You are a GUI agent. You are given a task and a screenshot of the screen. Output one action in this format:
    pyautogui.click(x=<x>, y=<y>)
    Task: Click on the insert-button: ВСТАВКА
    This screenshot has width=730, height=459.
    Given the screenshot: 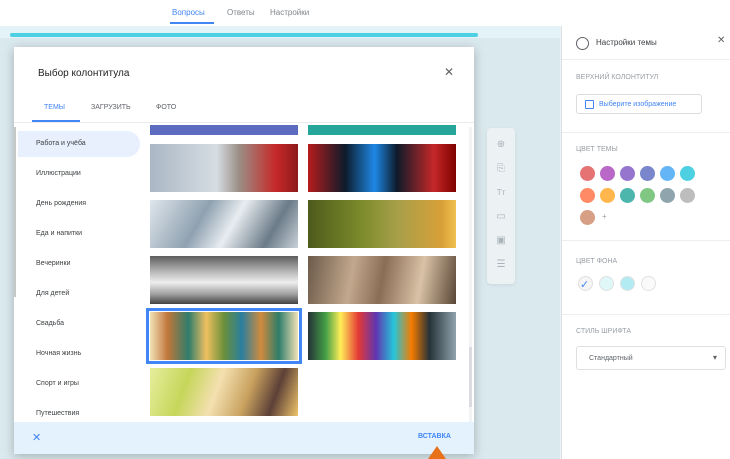 What is the action you would take?
    pyautogui.click(x=434, y=436)
    